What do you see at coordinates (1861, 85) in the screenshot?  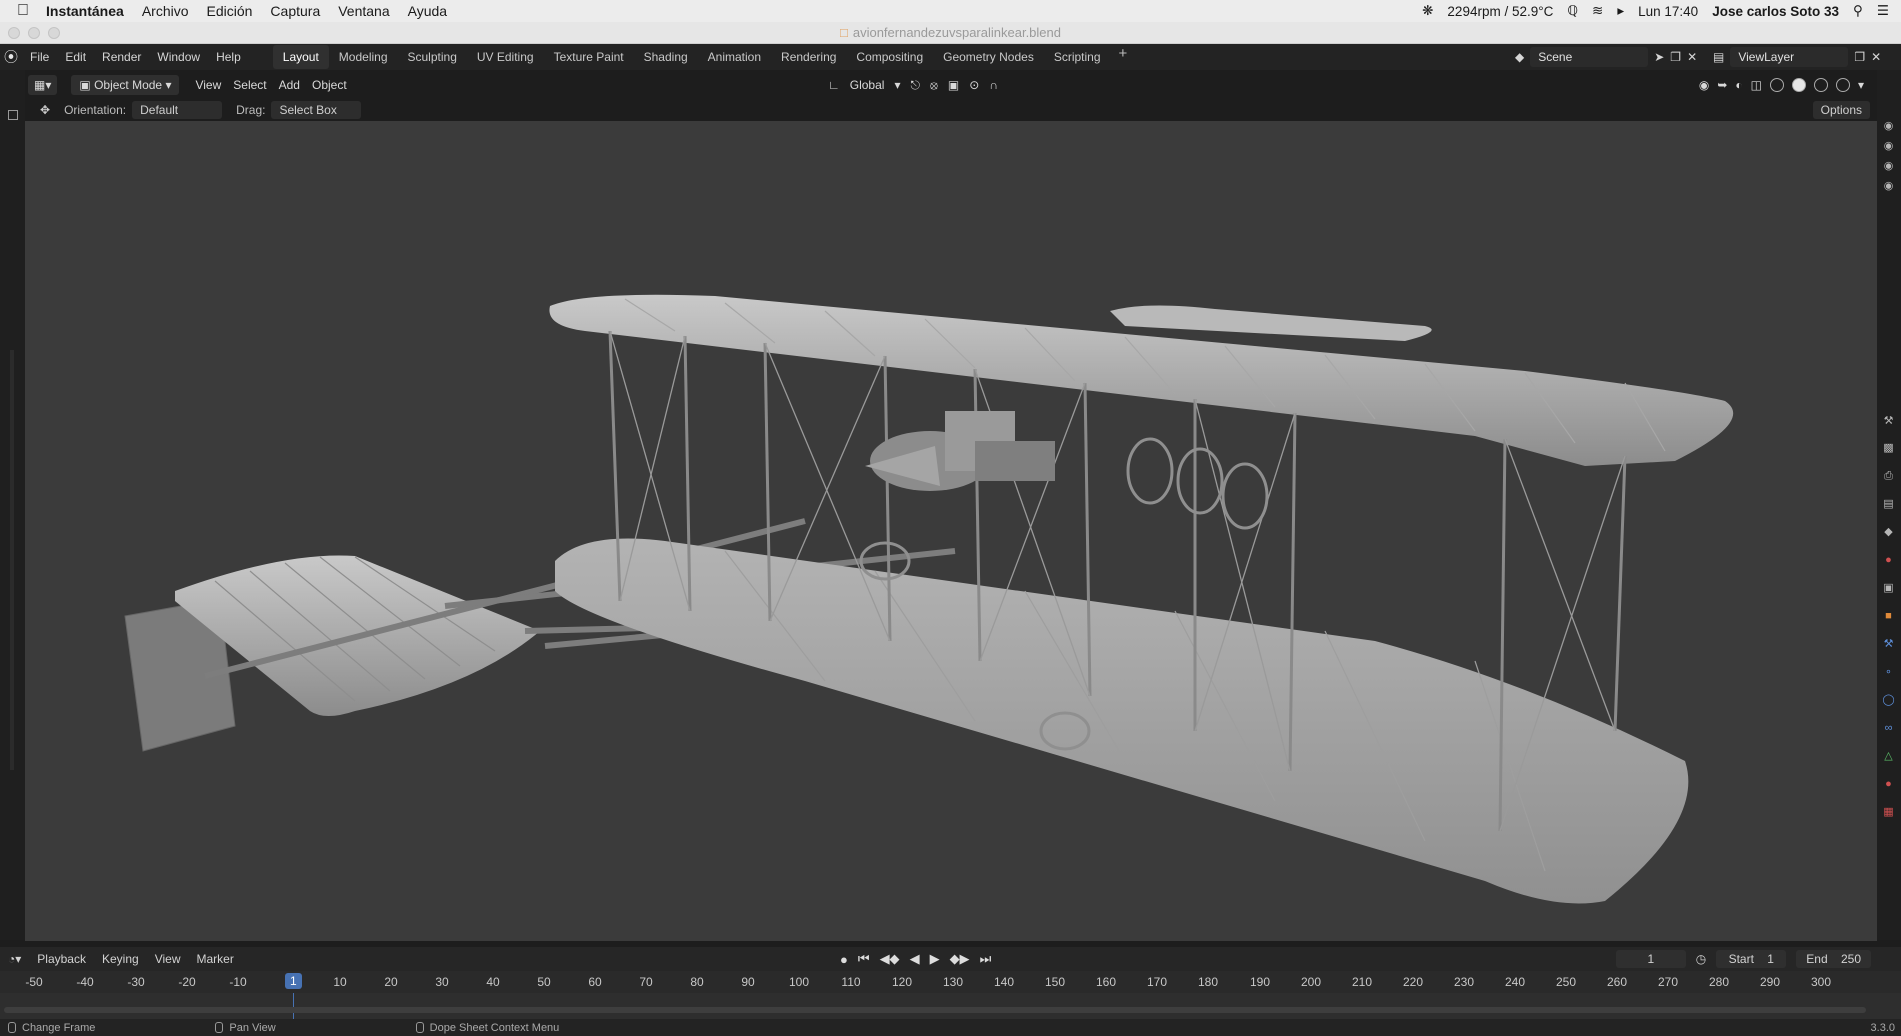 I see `shading-options-icon: ▾` at bounding box center [1861, 85].